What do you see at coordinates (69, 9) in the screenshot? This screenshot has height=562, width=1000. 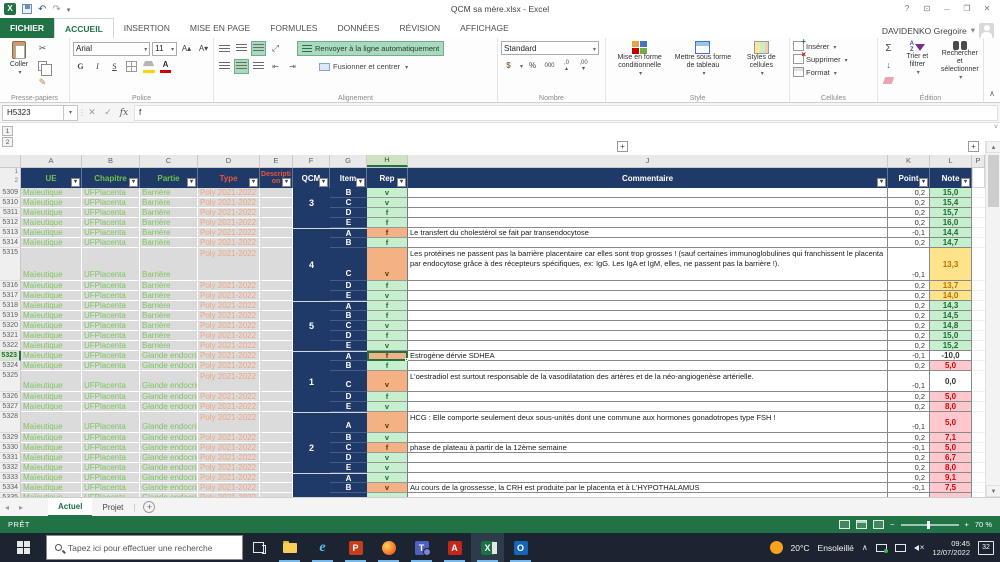 I see `qat-customize-icon` at bounding box center [69, 9].